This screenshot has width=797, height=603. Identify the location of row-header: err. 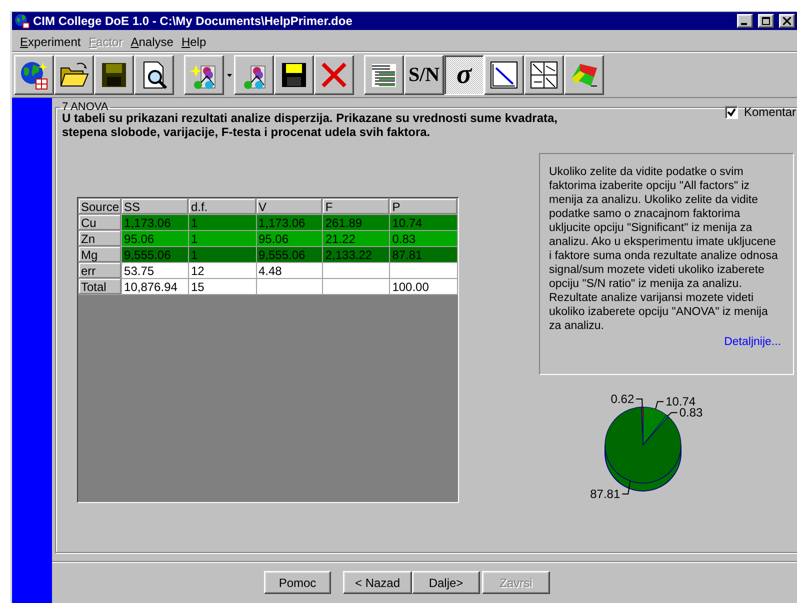
(100, 270).